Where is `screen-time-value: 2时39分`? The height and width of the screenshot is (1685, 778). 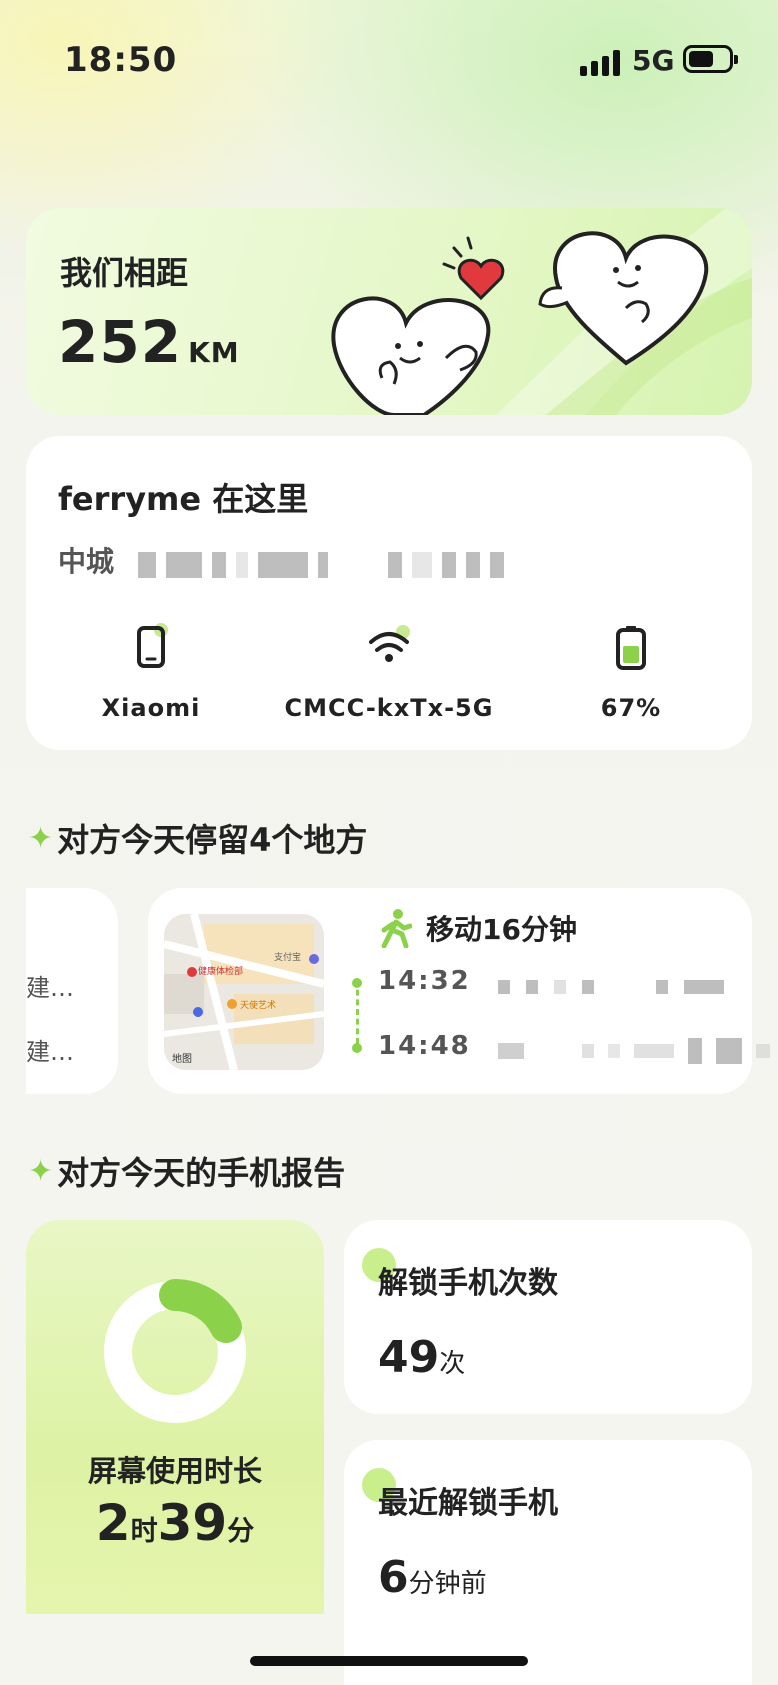 screen-time-value: 2时39分 is located at coordinates (175, 1523).